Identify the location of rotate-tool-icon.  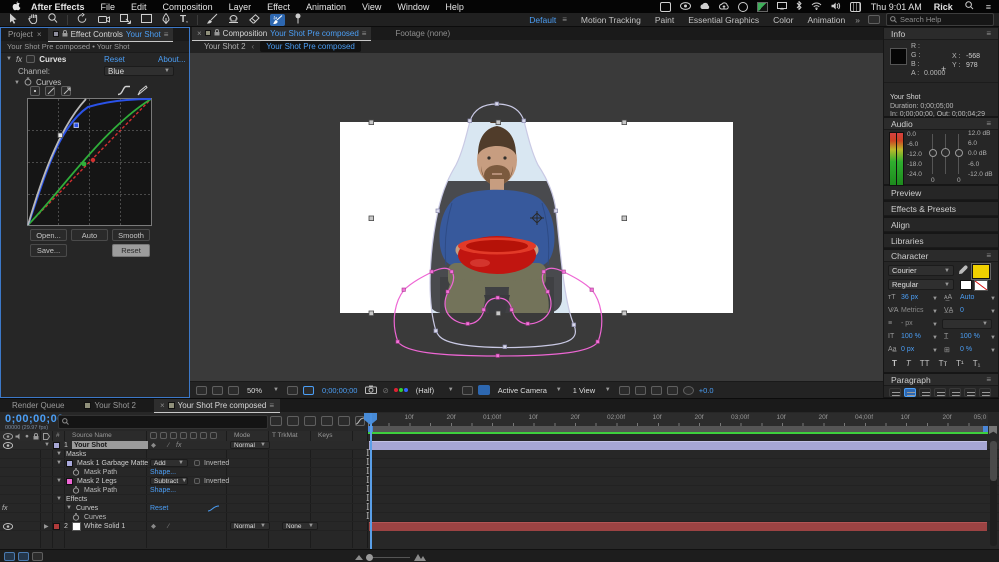
(82, 19).